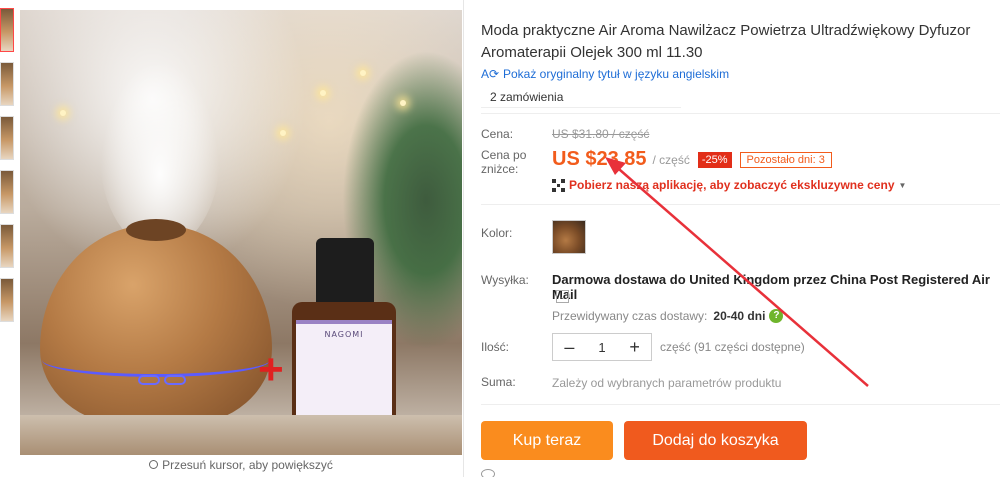 Image resolution: width=1000 pixels, height=477 pixels. I want to click on price-row: US $23.85 / część -25% Pozostało dni: 3, so click(692, 159).